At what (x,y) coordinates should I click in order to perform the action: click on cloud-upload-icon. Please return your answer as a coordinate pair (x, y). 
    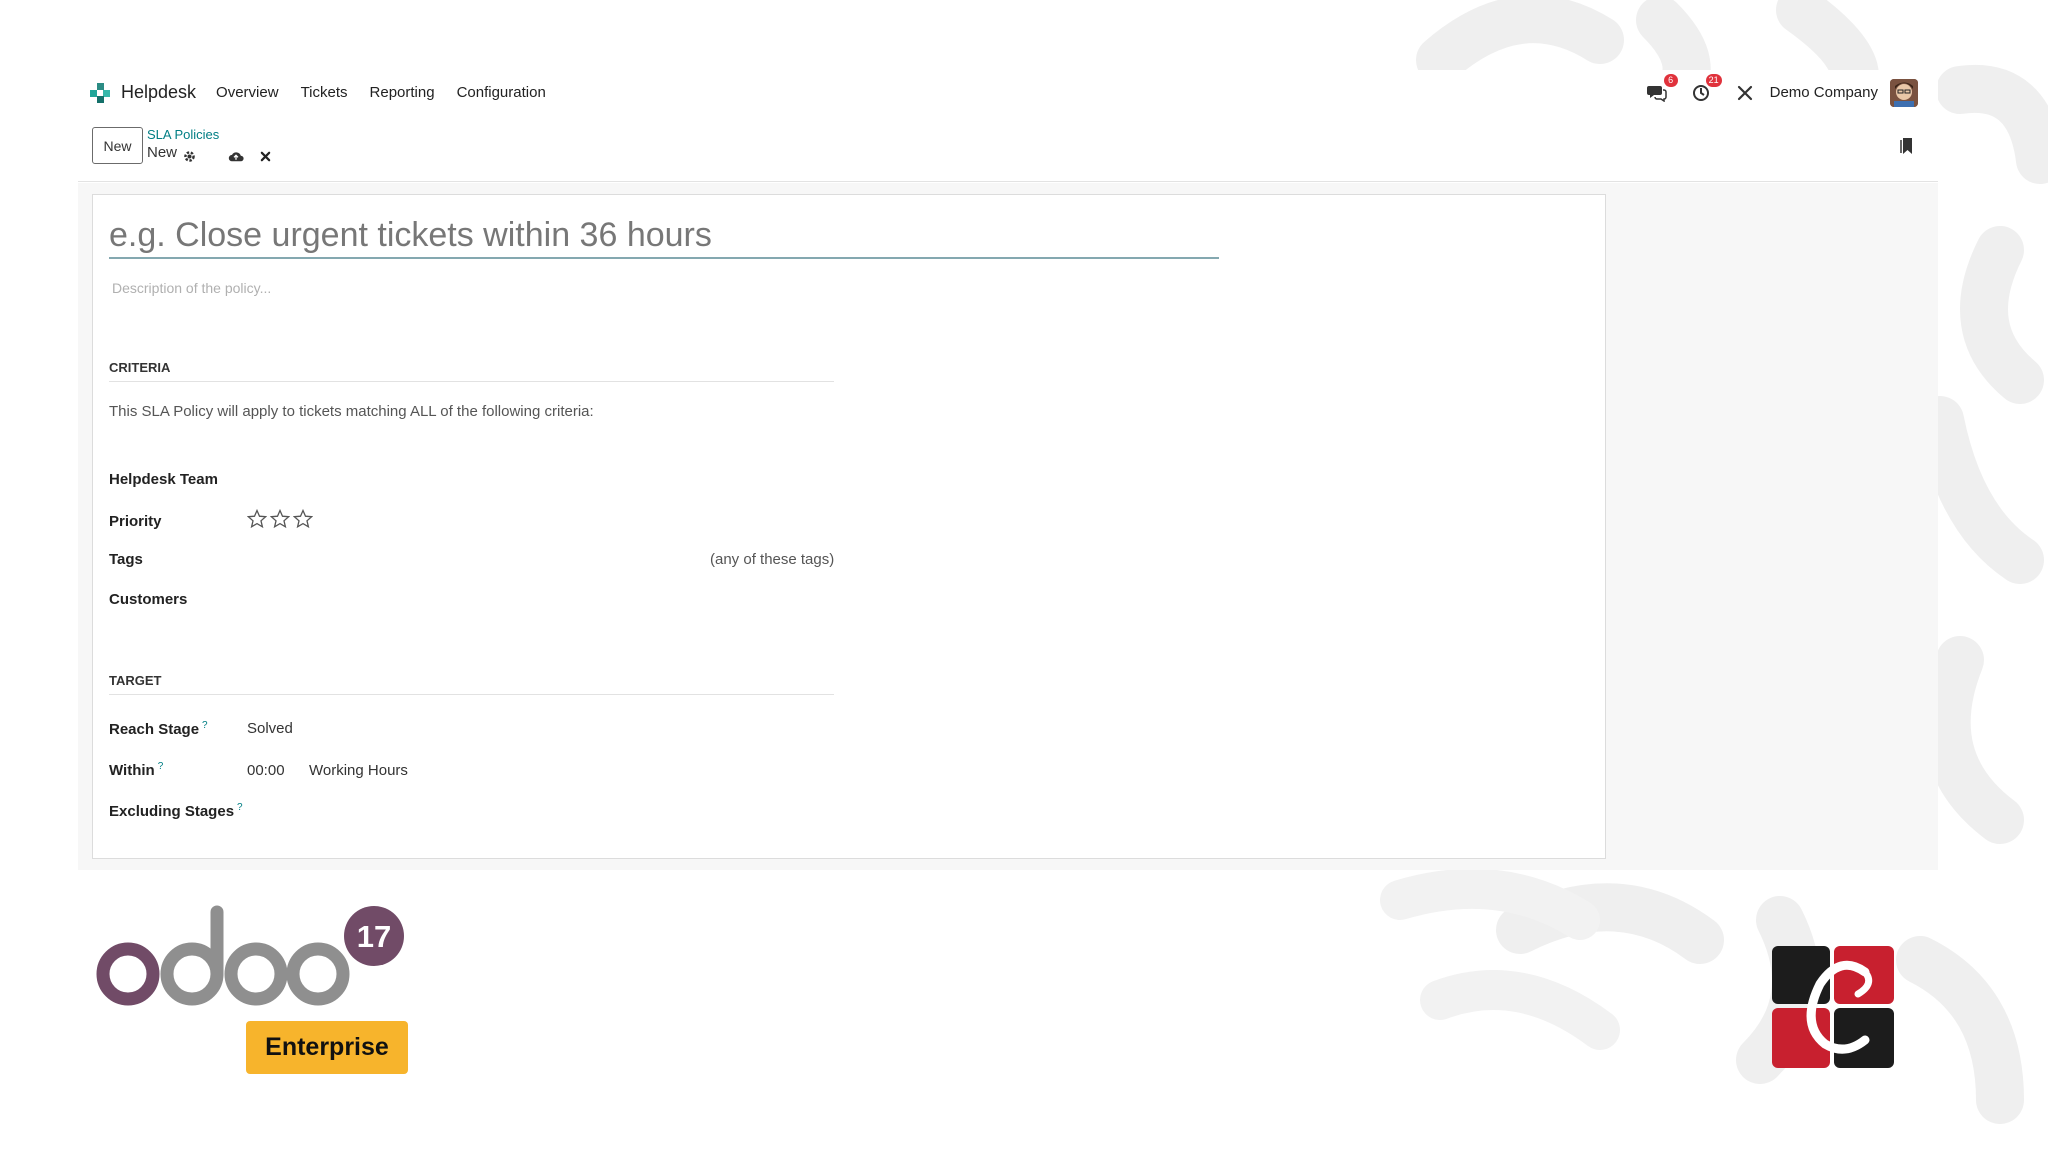
    Looking at the image, I should click on (236, 157).